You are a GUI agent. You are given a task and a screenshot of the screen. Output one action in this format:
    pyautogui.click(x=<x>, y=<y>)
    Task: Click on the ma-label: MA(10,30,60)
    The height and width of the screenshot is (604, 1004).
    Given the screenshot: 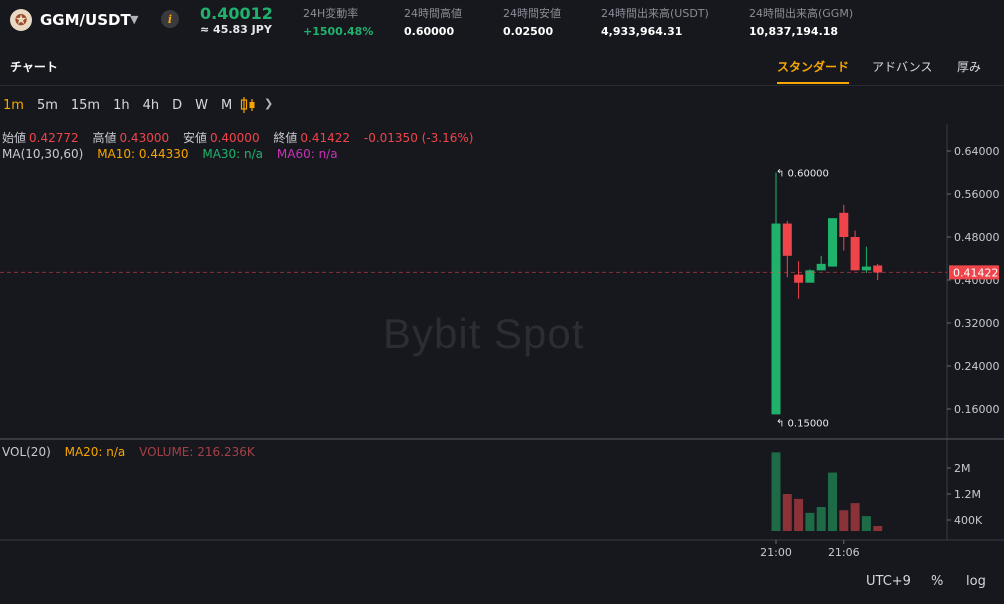 What is the action you would take?
    pyautogui.click(x=42, y=154)
    